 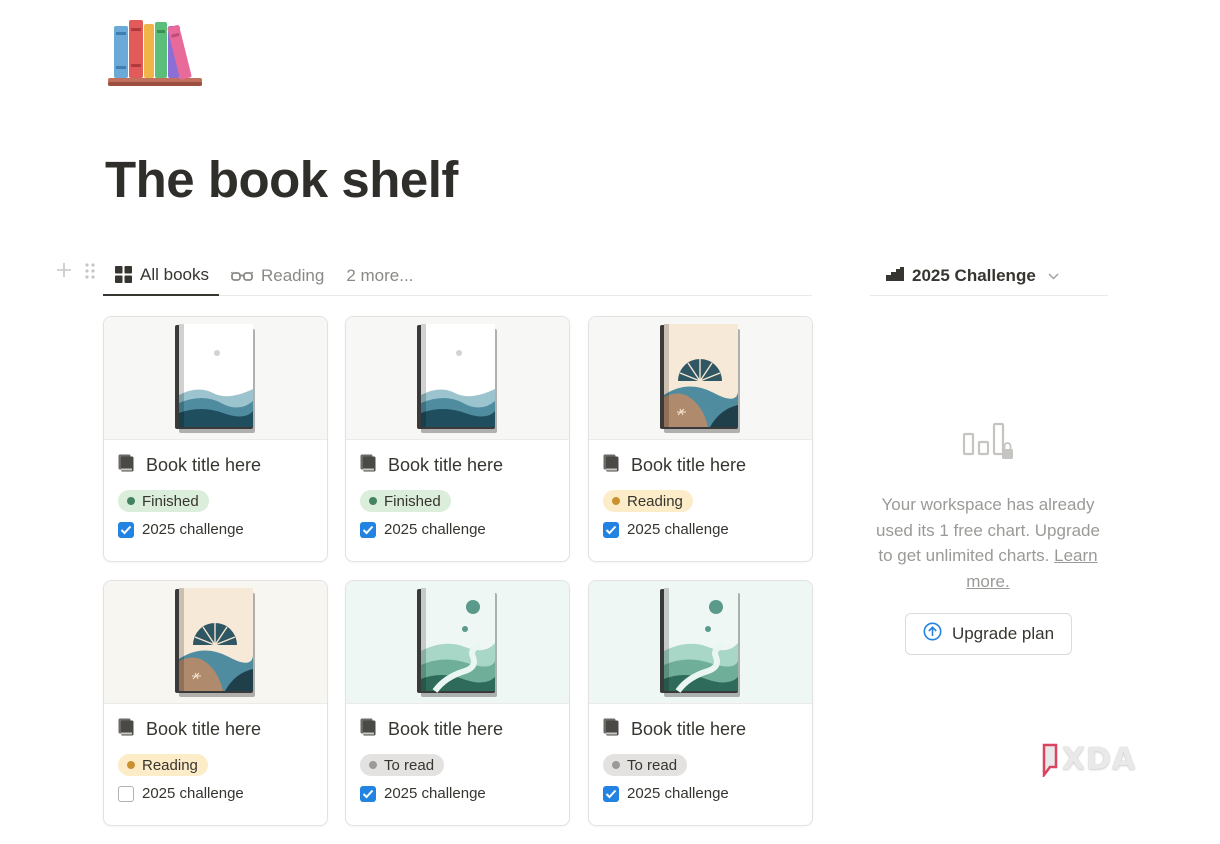 What do you see at coordinates (989, 444) in the screenshot?
I see `locked-chart-icon` at bounding box center [989, 444].